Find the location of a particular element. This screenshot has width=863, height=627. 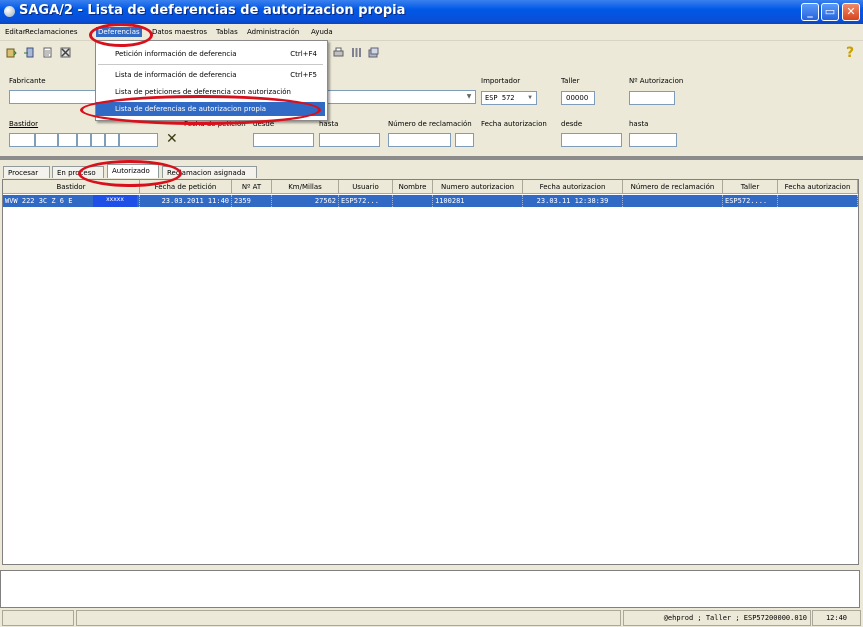

column-header: Numero autorizacion is located at coordinates (478, 187).